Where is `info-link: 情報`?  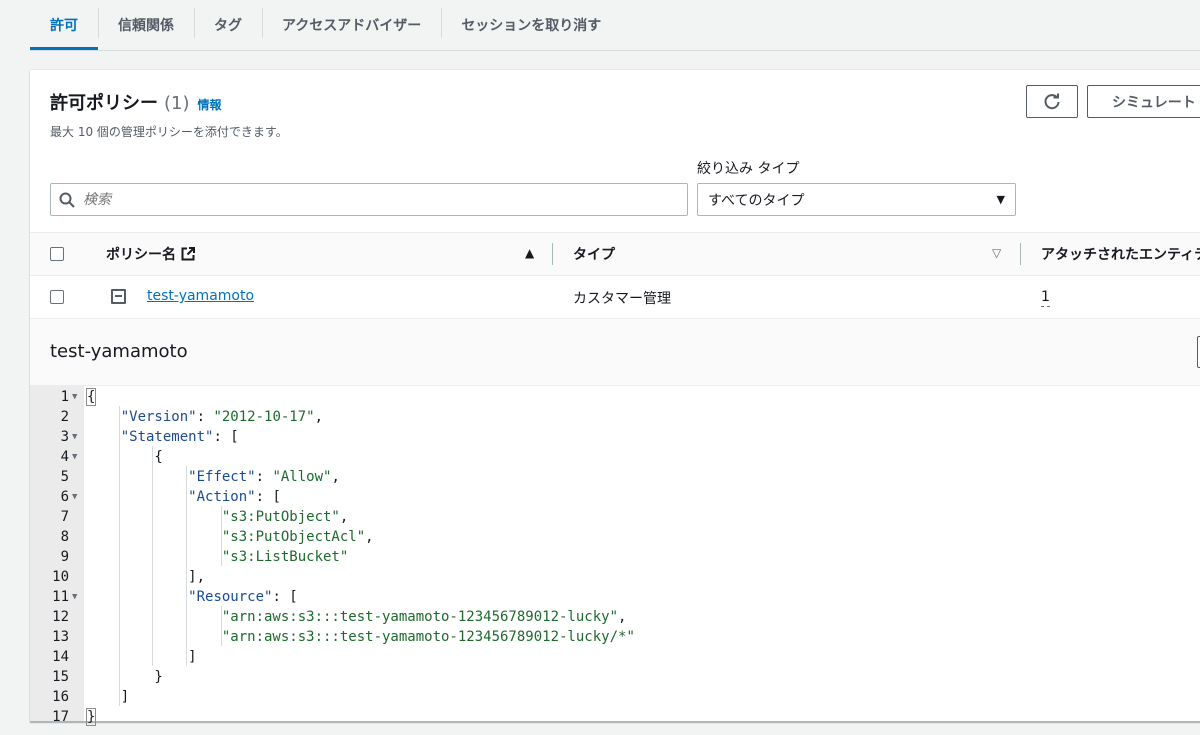
info-link: 情報 is located at coordinates (210, 104).